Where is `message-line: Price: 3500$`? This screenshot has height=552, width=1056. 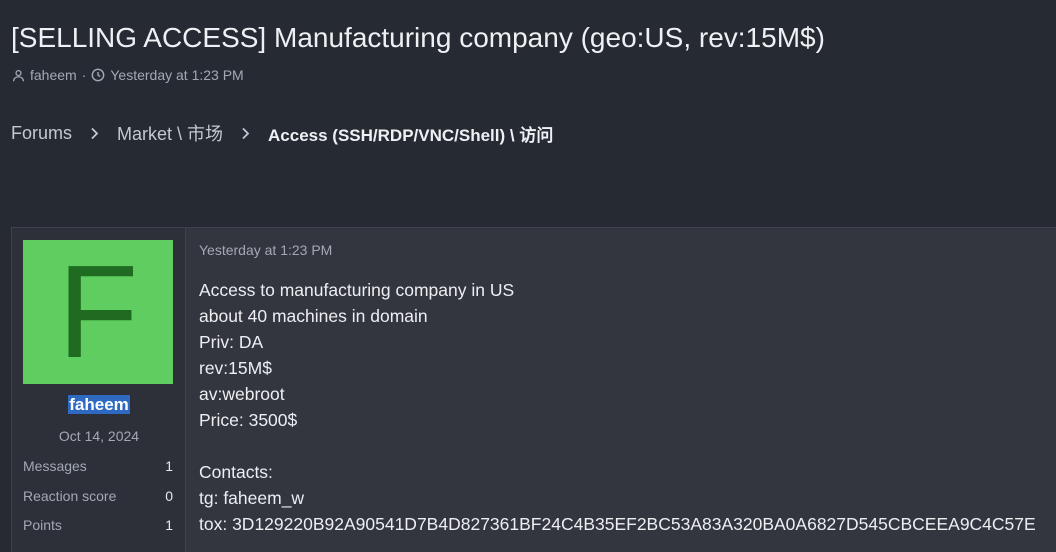
message-line: Price: 3500$ is located at coordinates (248, 420).